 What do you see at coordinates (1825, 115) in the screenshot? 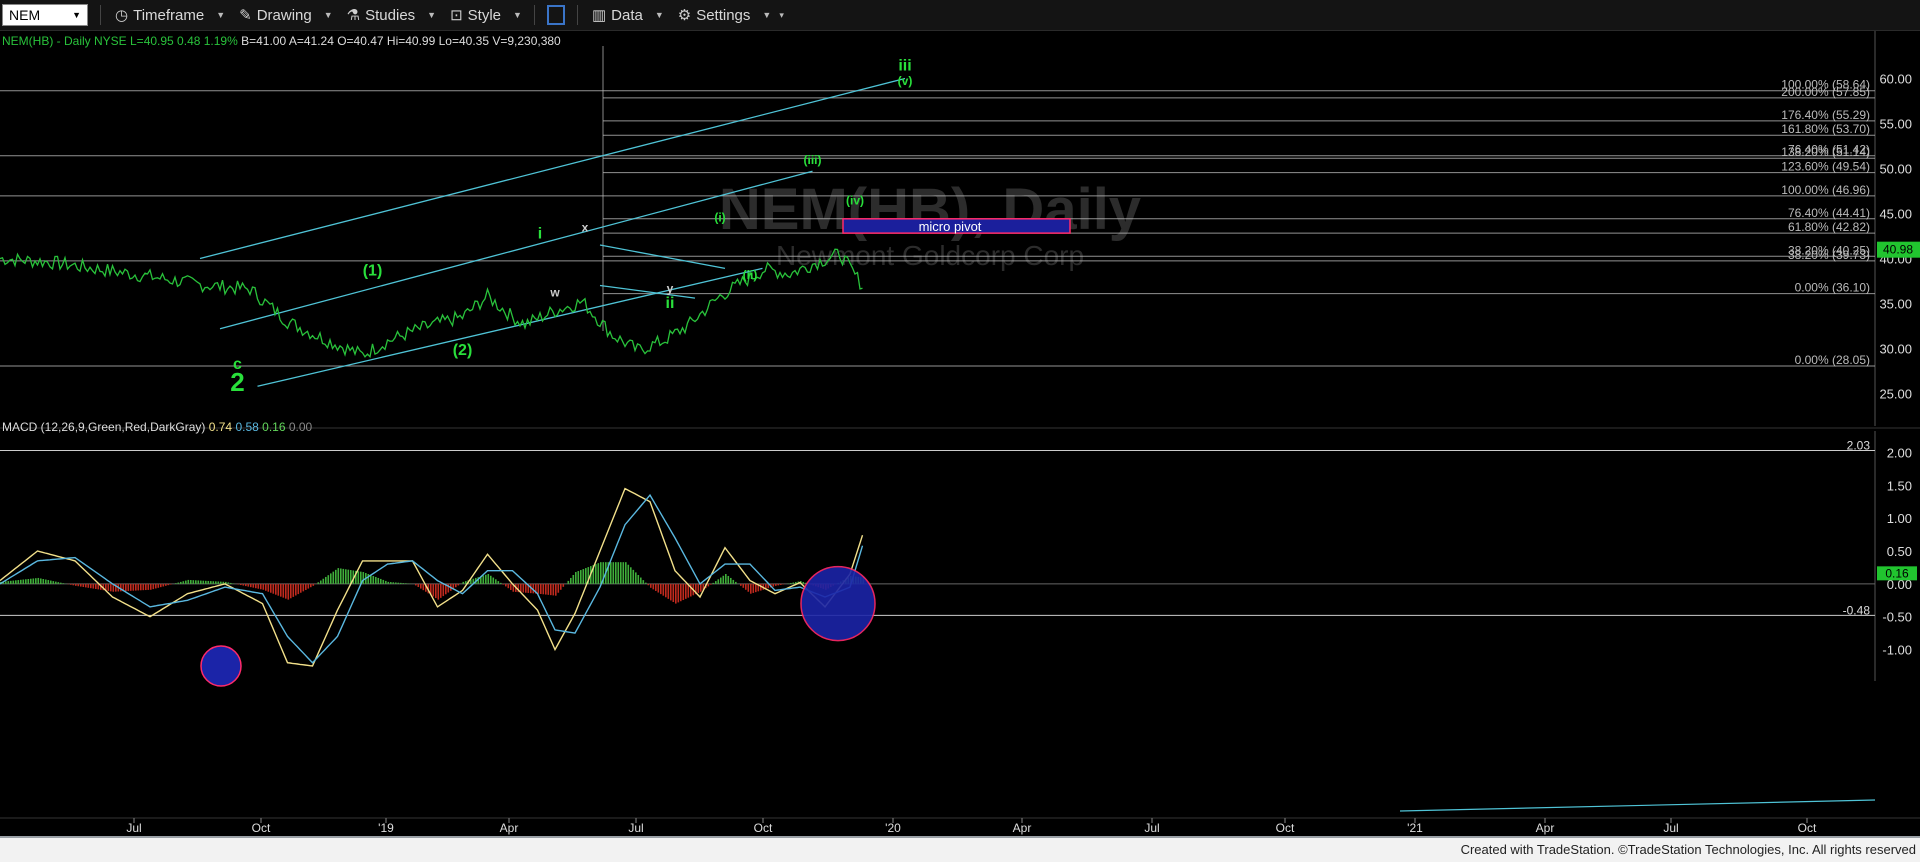
I see `fib-level-label: 176.40% (55.29)` at bounding box center [1825, 115].